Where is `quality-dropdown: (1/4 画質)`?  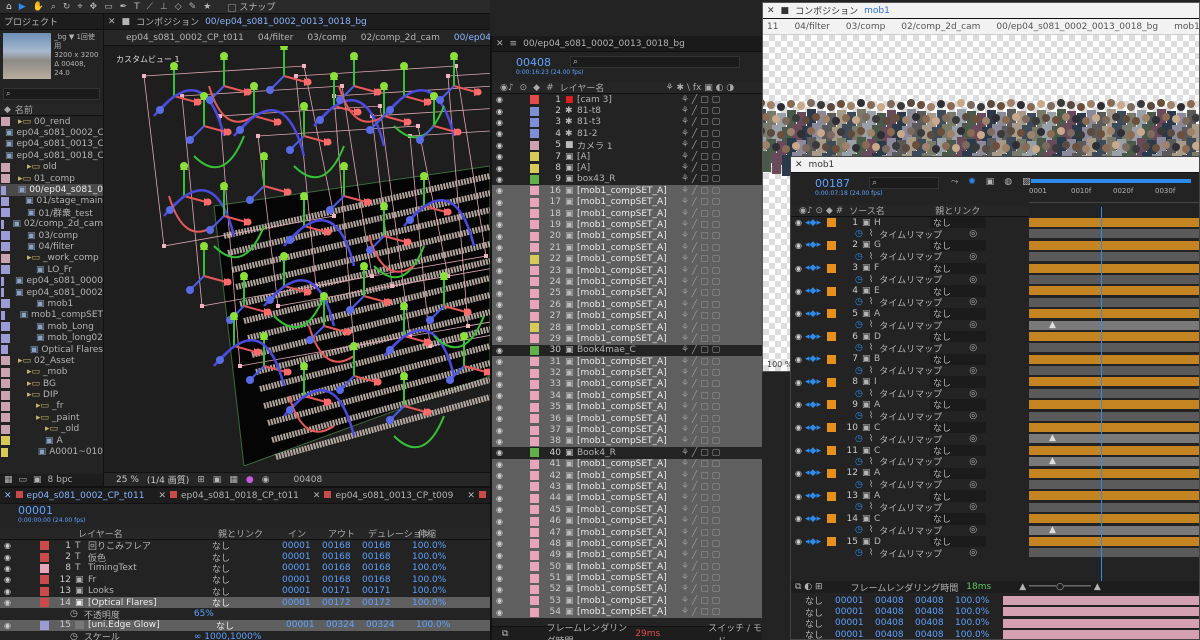
quality-dropdown: (1/4 画質) is located at coordinates (168, 479).